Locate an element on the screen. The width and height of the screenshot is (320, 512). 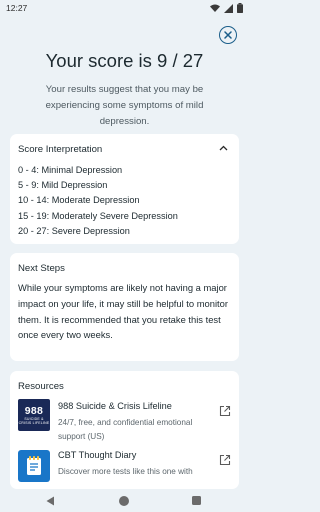
close-button is located at coordinates (228, 35).